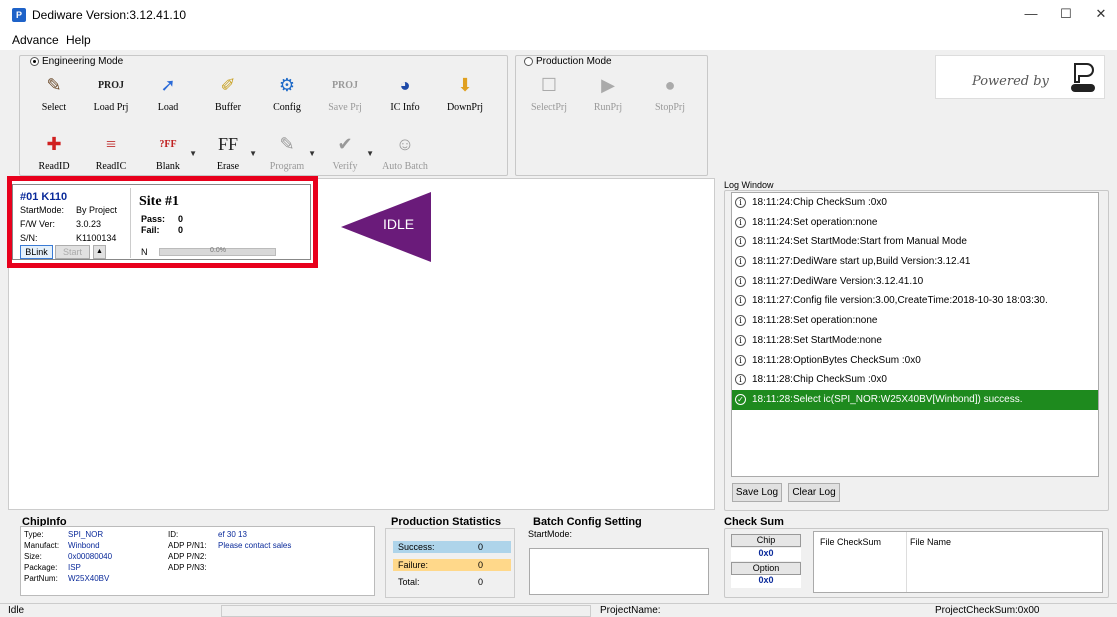 This screenshot has width=1117, height=617. Describe the element at coordinates (1010, 81) in the screenshot. I see `powered-by-text: Powered by` at that location.